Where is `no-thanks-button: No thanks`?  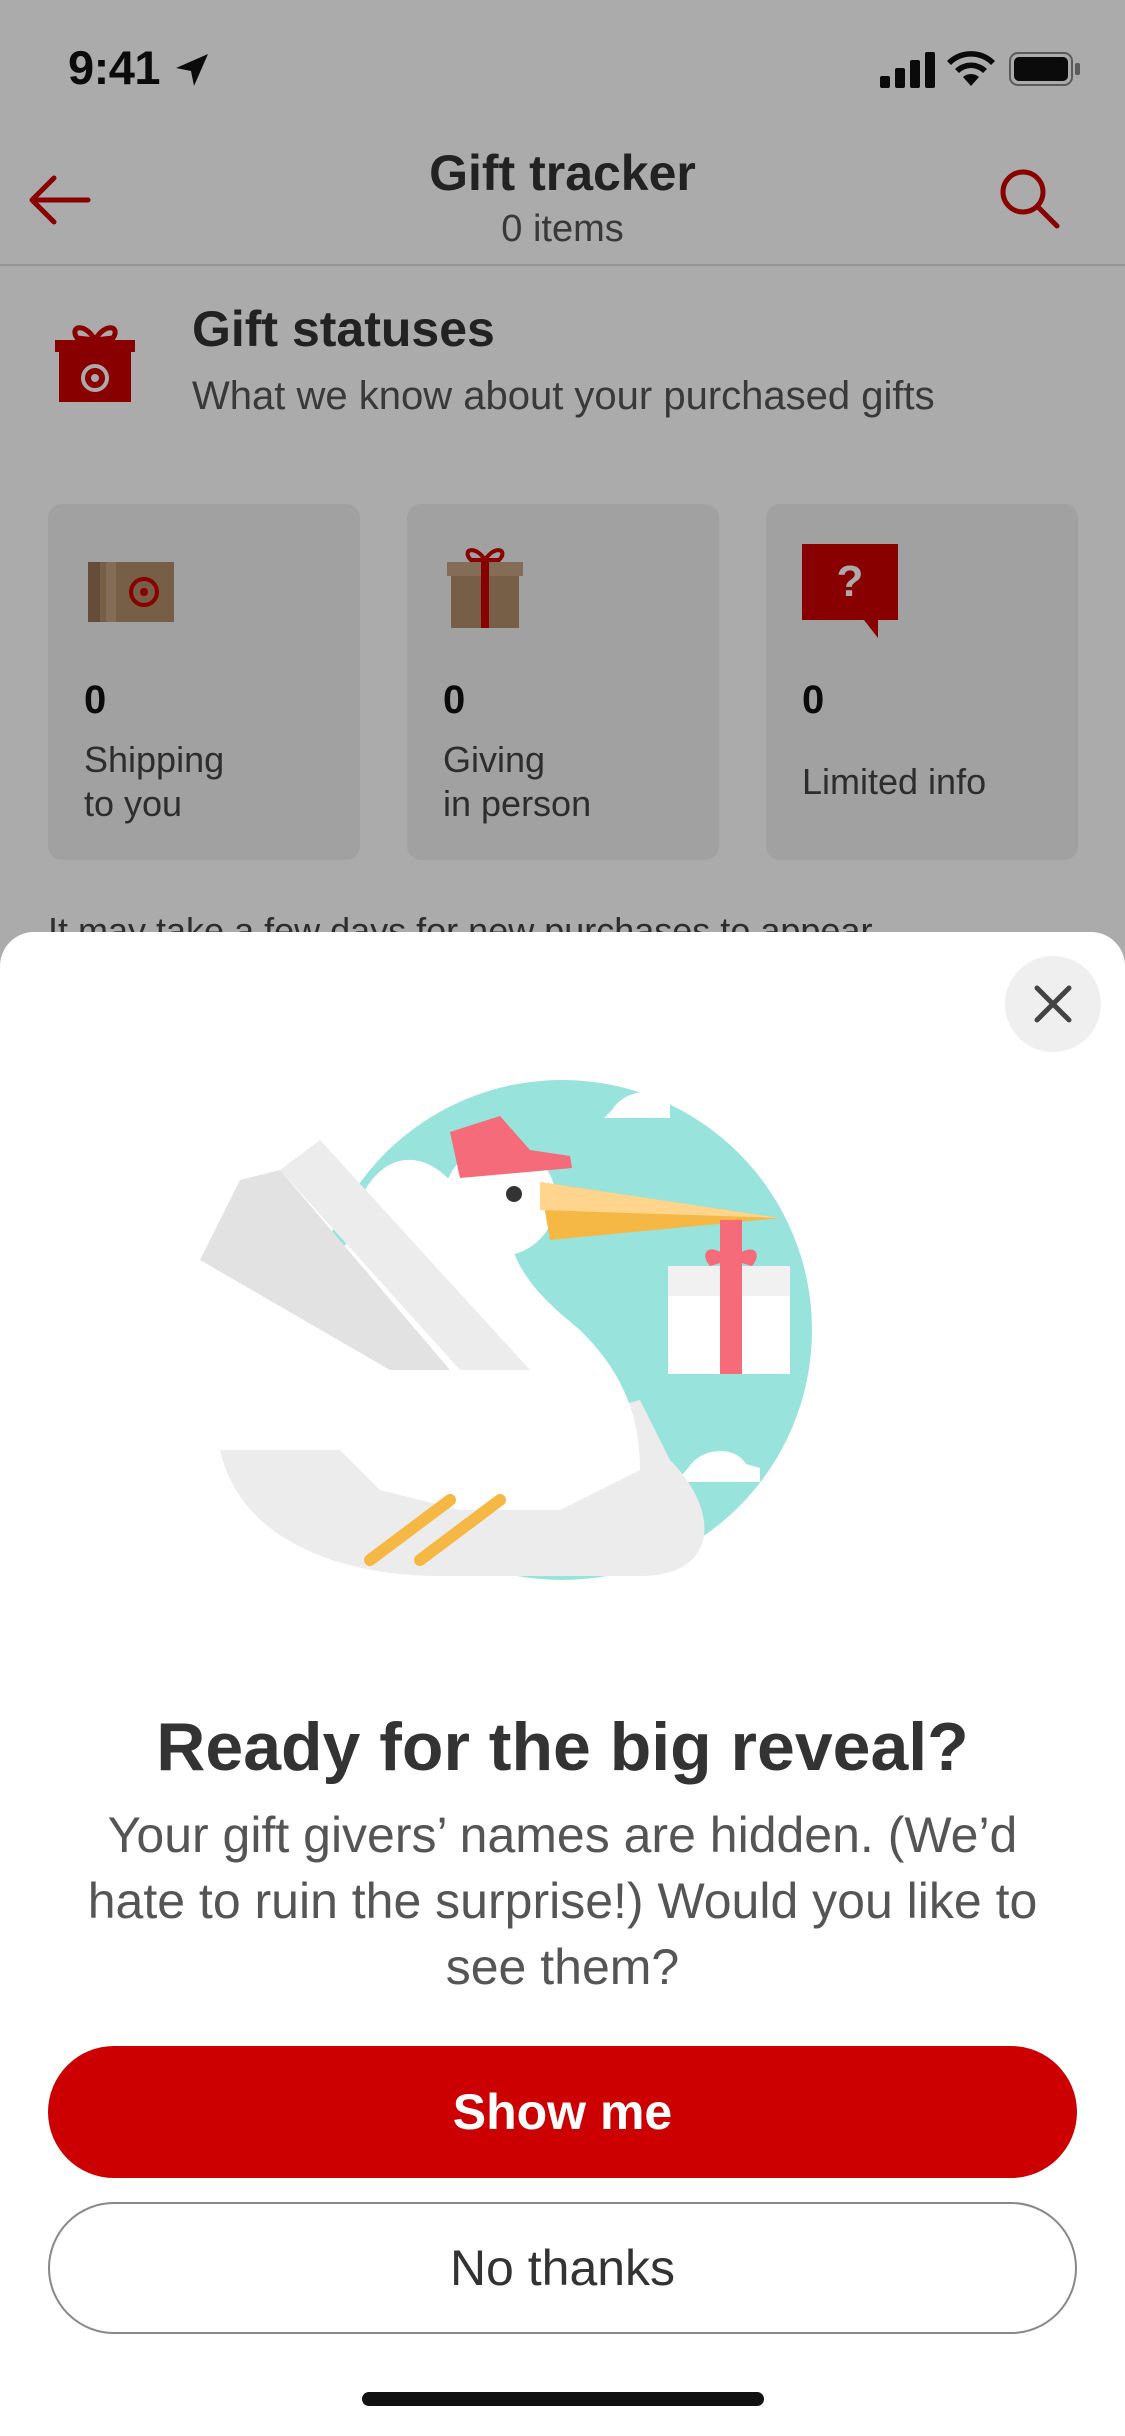 no-thanks-button: No thanks is located at coordinates (562, 2268).